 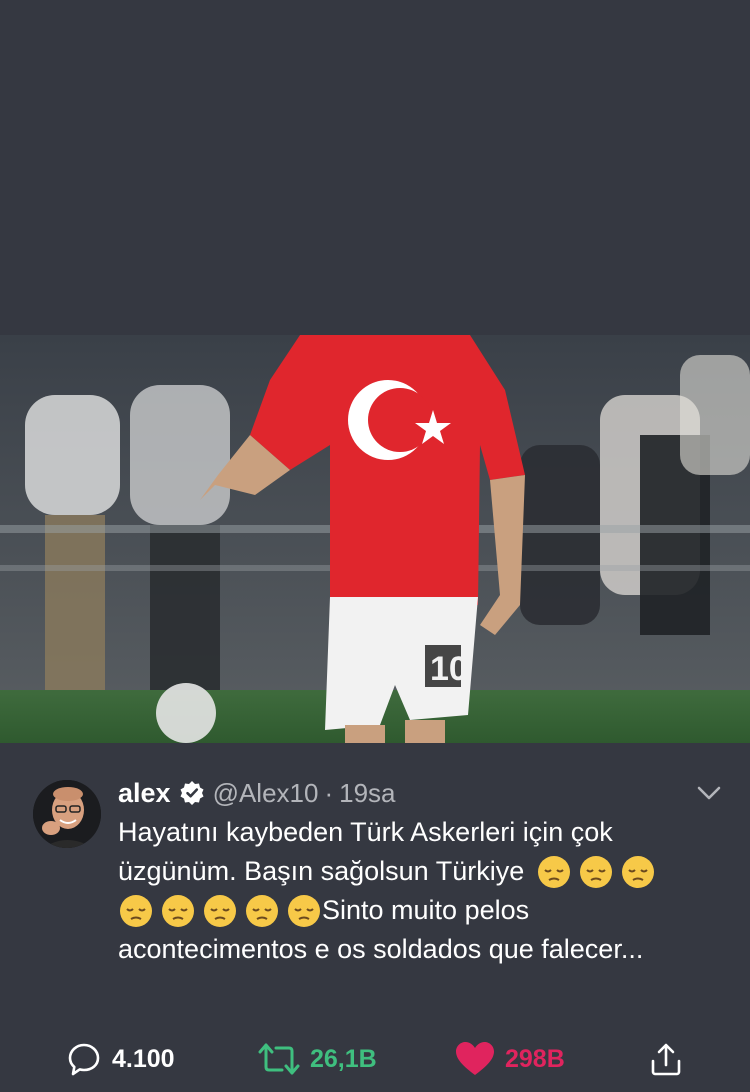 I want to click on share-icon, so click(x=666, y=1059).